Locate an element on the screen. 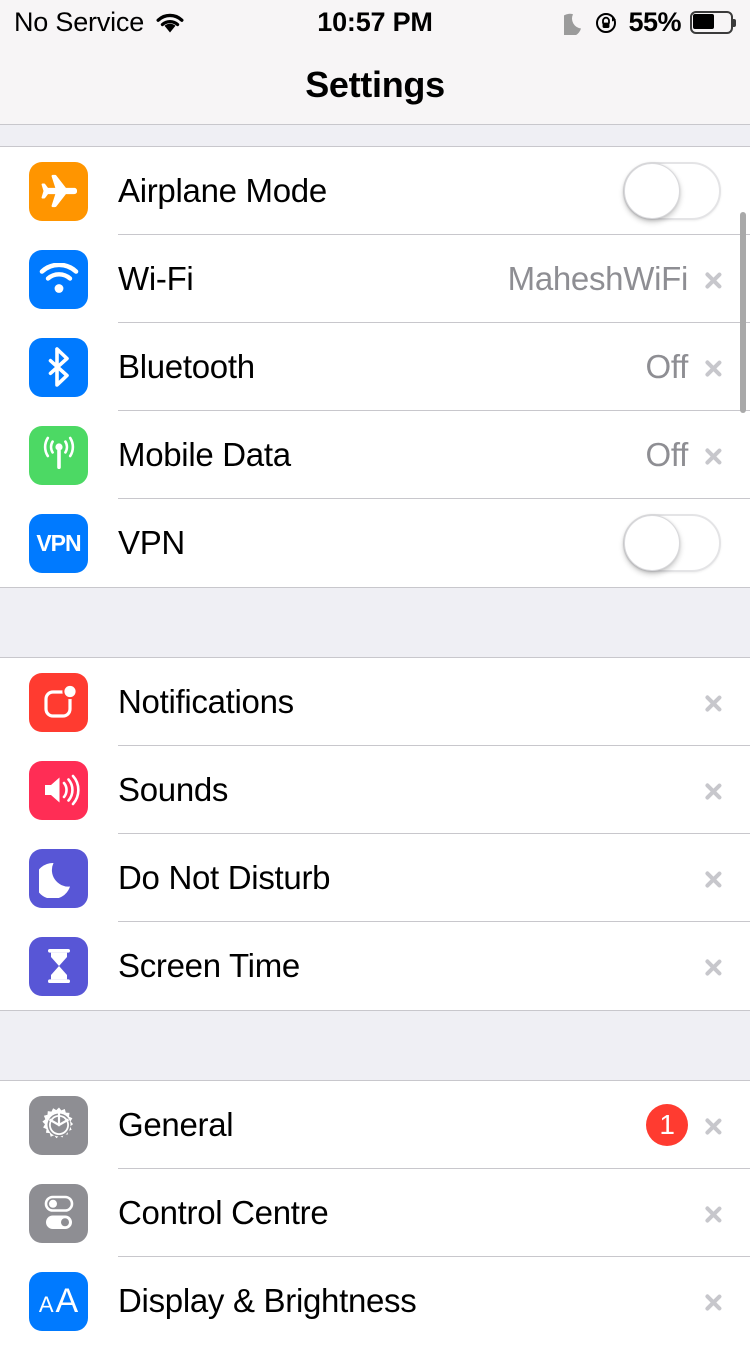 The image size is (750, 1345). settings-row-label: Sounds is located at coordinates (173, 789).